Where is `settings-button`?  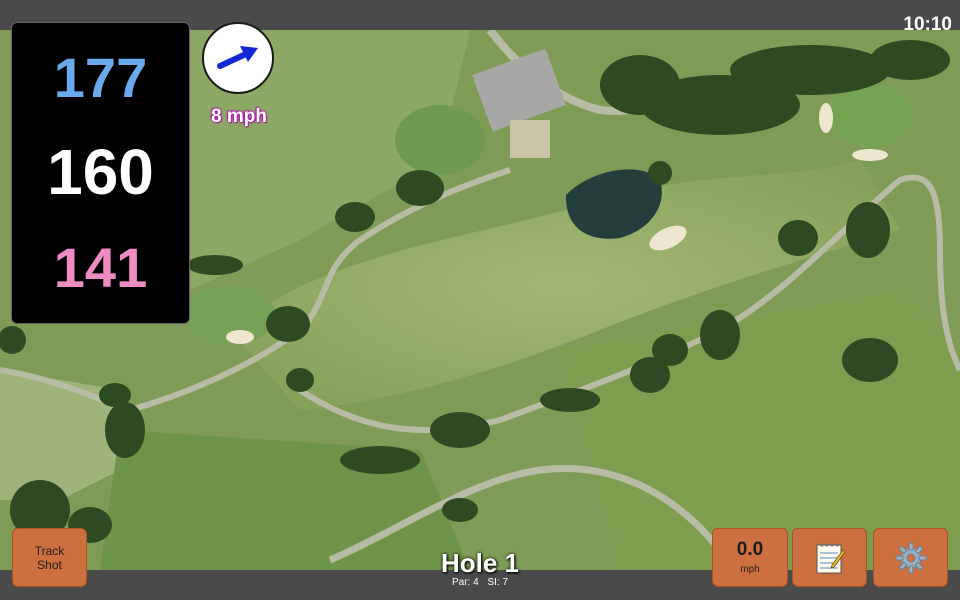
settings-button is located at coordinates (910, 557).